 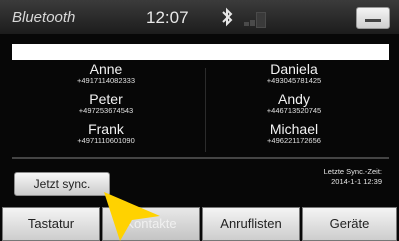 I want to click on screen-title: Bluetooth, so click(x=44, y=17).